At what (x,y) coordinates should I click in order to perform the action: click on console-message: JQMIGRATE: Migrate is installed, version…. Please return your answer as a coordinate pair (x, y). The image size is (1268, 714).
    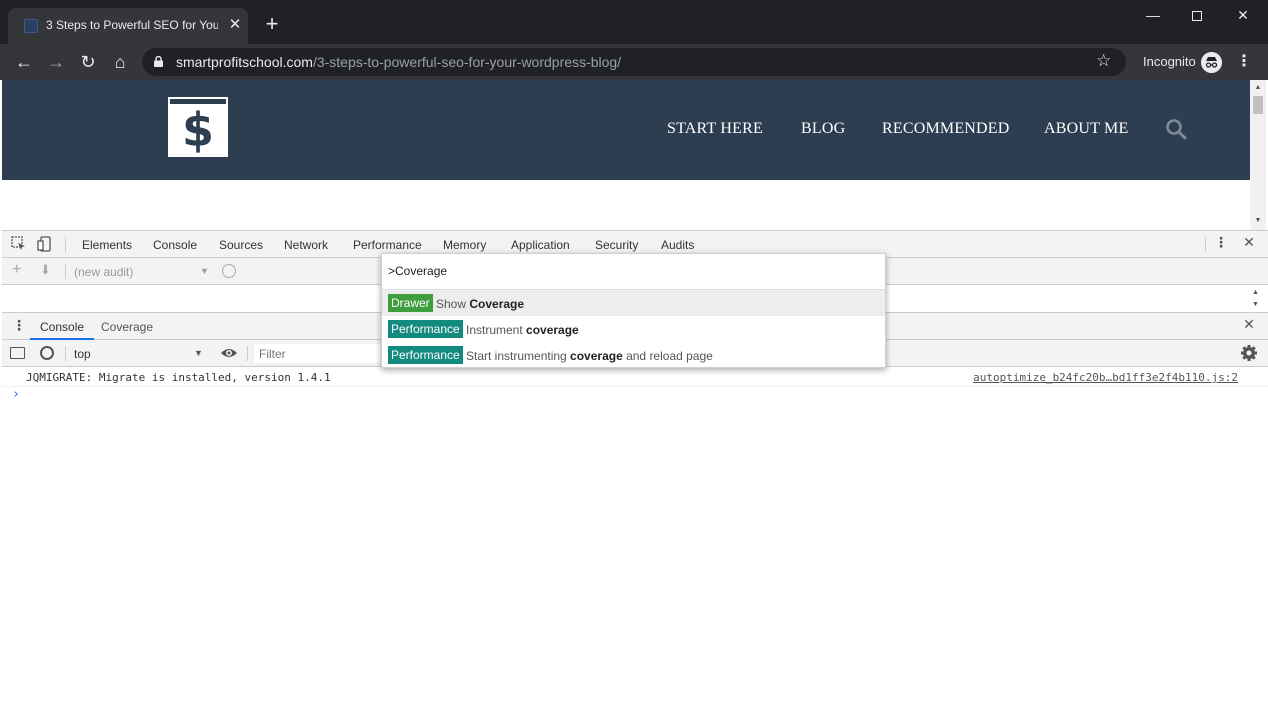
    Looking at the image, I should click on (635, 377).